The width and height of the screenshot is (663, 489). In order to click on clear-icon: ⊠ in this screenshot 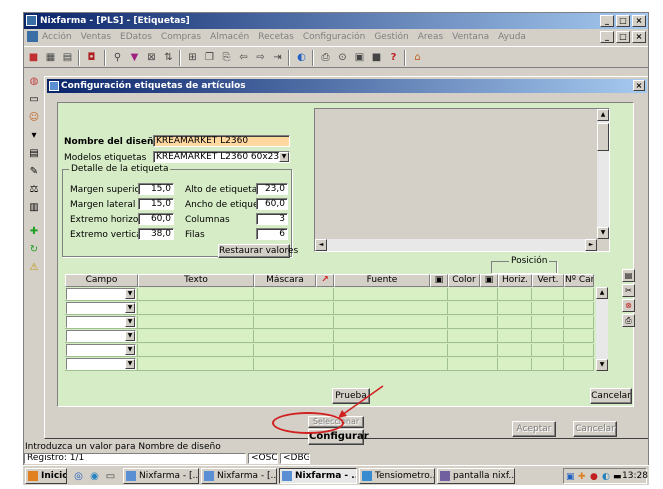, I will do `click(151, 57)`.